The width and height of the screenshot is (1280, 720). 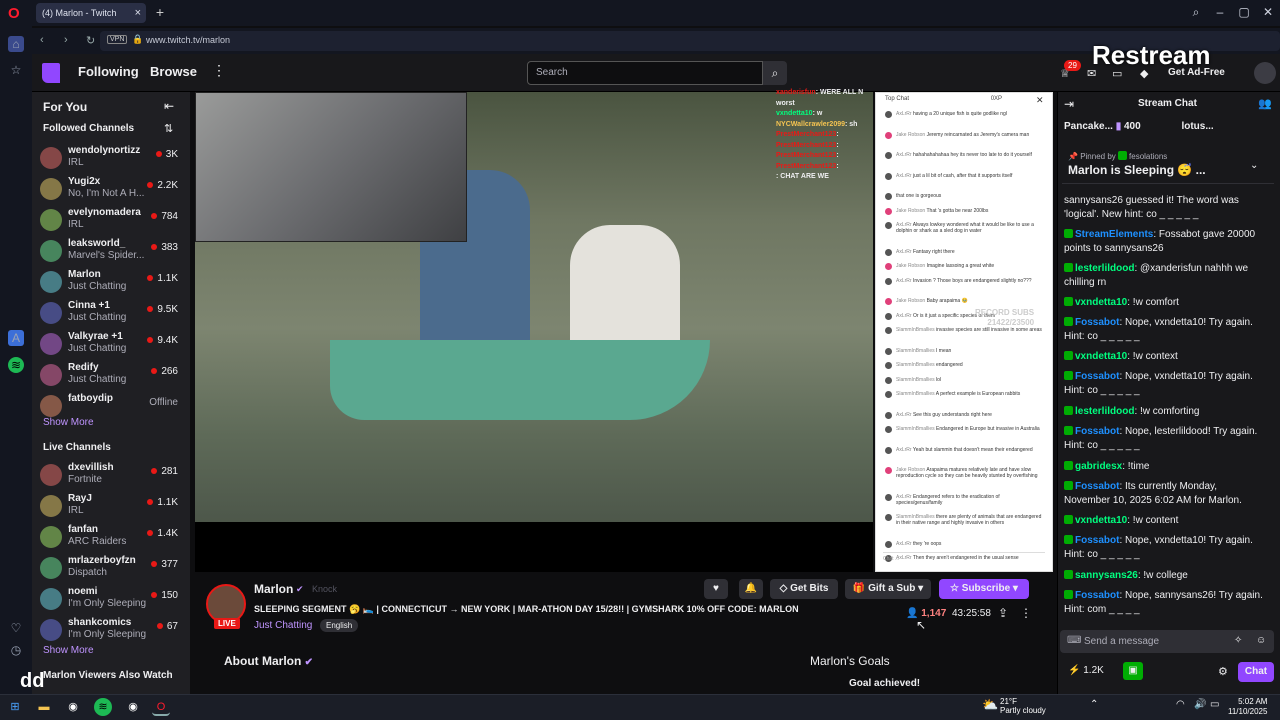 I want to click on sidebar-channel: Redify Just Chatting 266, so click(x=113, y=377).